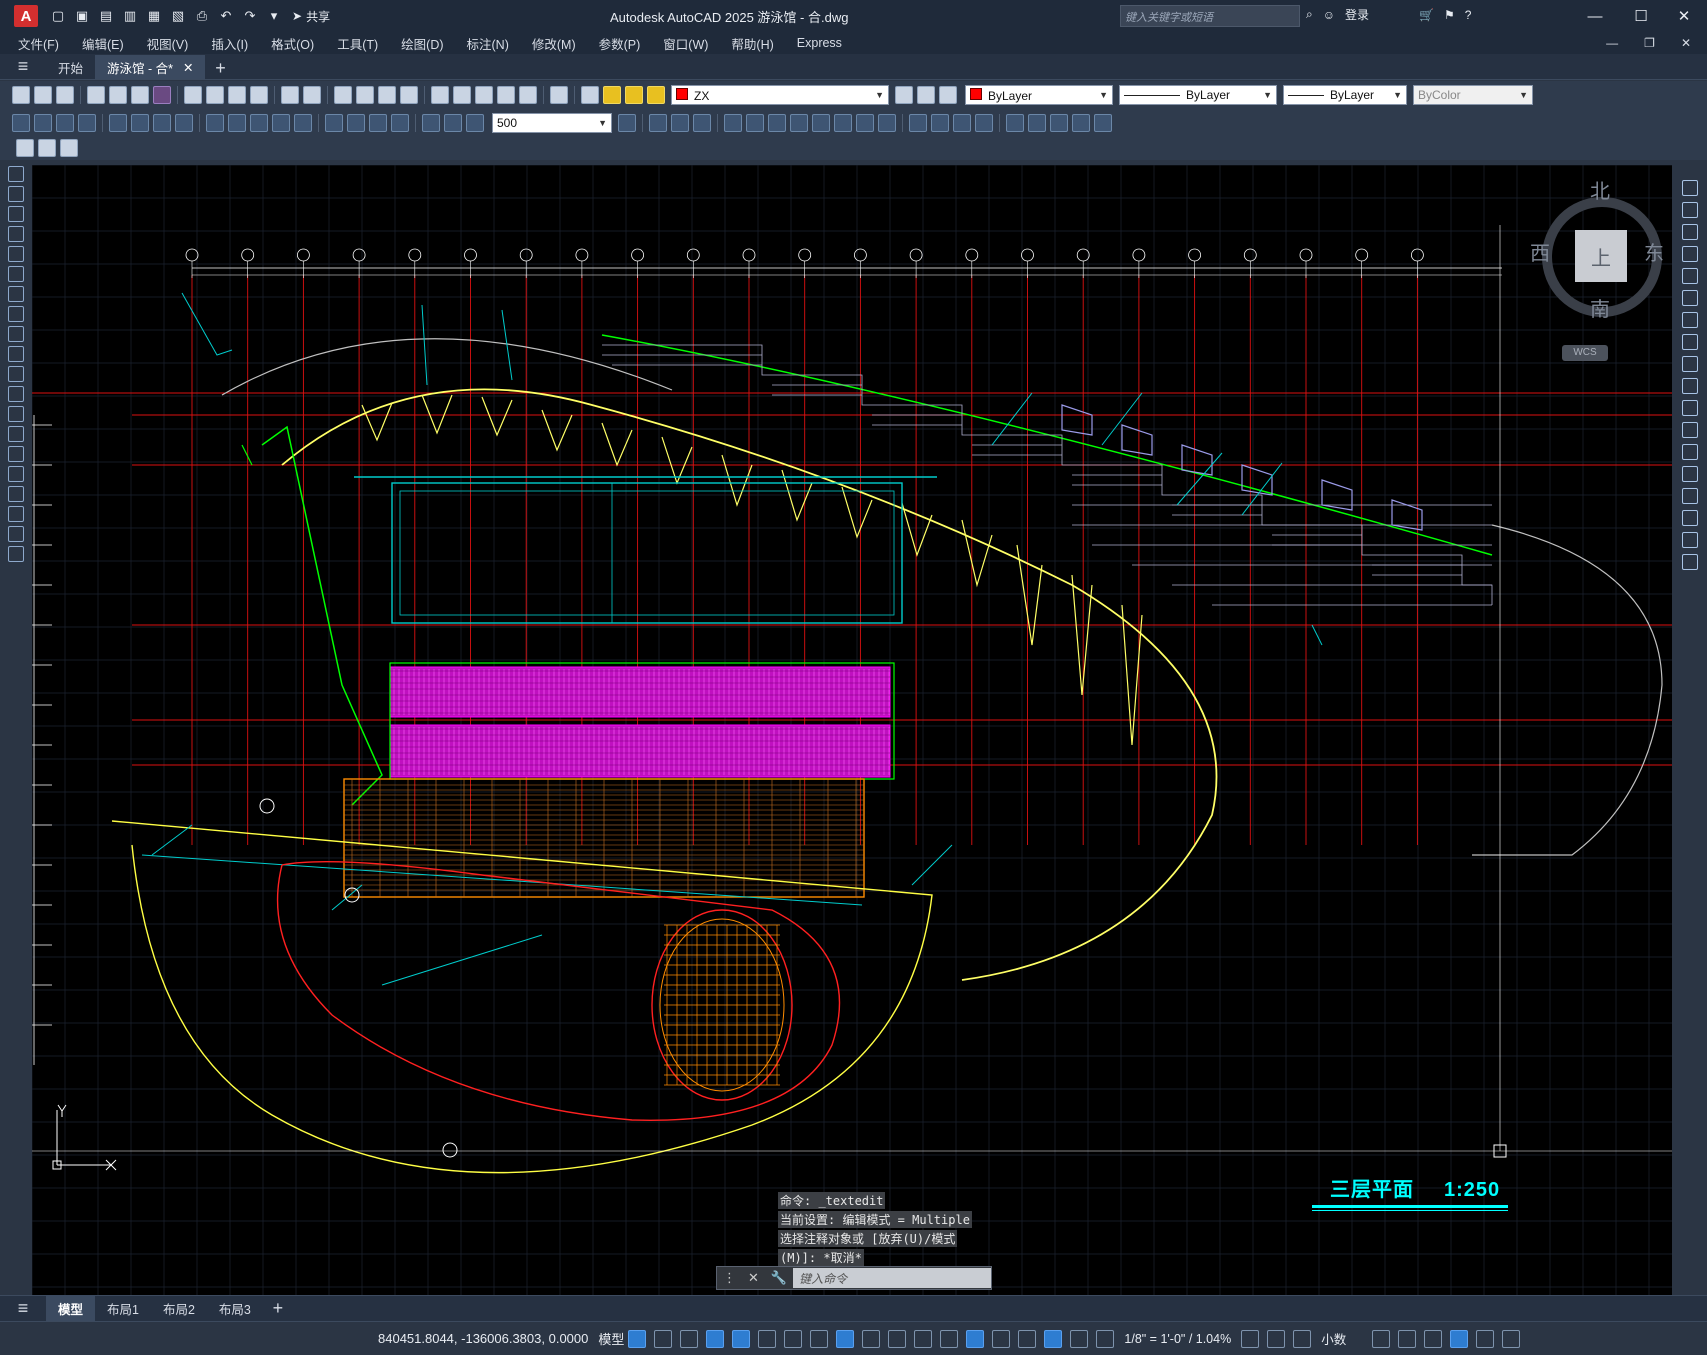 The image size is (1707, 1355). I want to click on compass-north: 北, so click(1600, 189).